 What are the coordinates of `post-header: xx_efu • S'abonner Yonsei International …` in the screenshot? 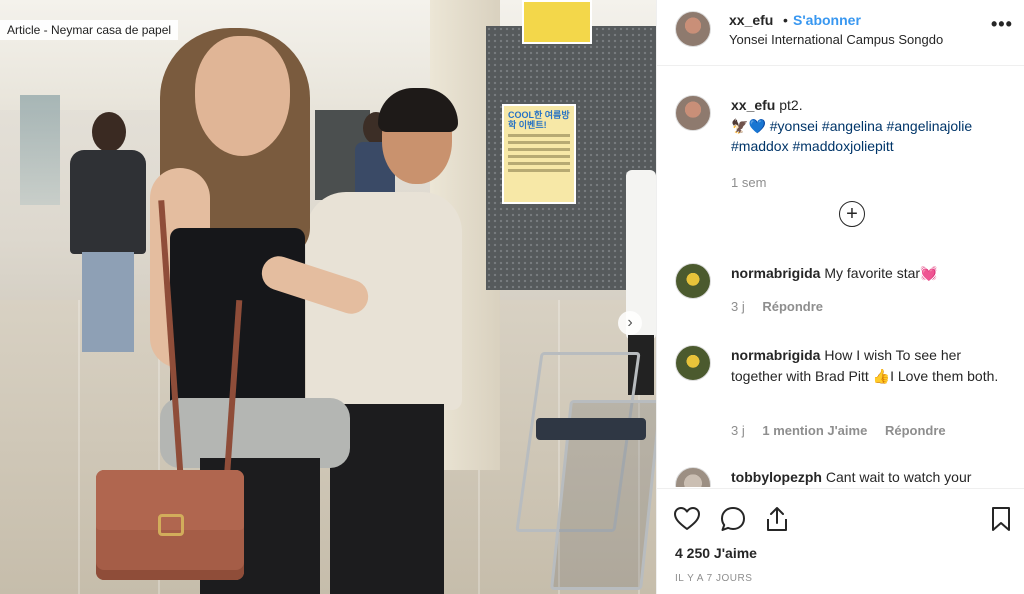 It's located at (840, 33).